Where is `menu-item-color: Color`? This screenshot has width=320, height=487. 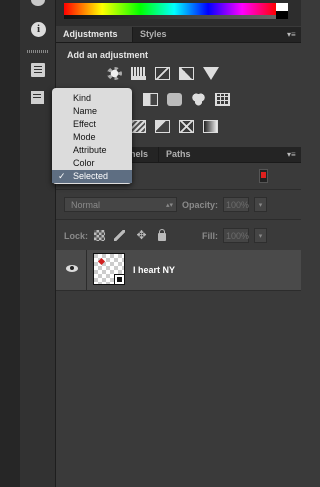 menu-item-color: Color is located at coordinates (92, 163).